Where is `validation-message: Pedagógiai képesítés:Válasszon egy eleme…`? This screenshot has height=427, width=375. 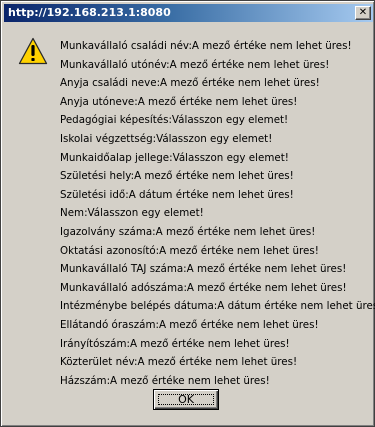 validation-message: Pedagógiai képesítés:Válasszon egy eleme… is located at coordinates (174, 120).